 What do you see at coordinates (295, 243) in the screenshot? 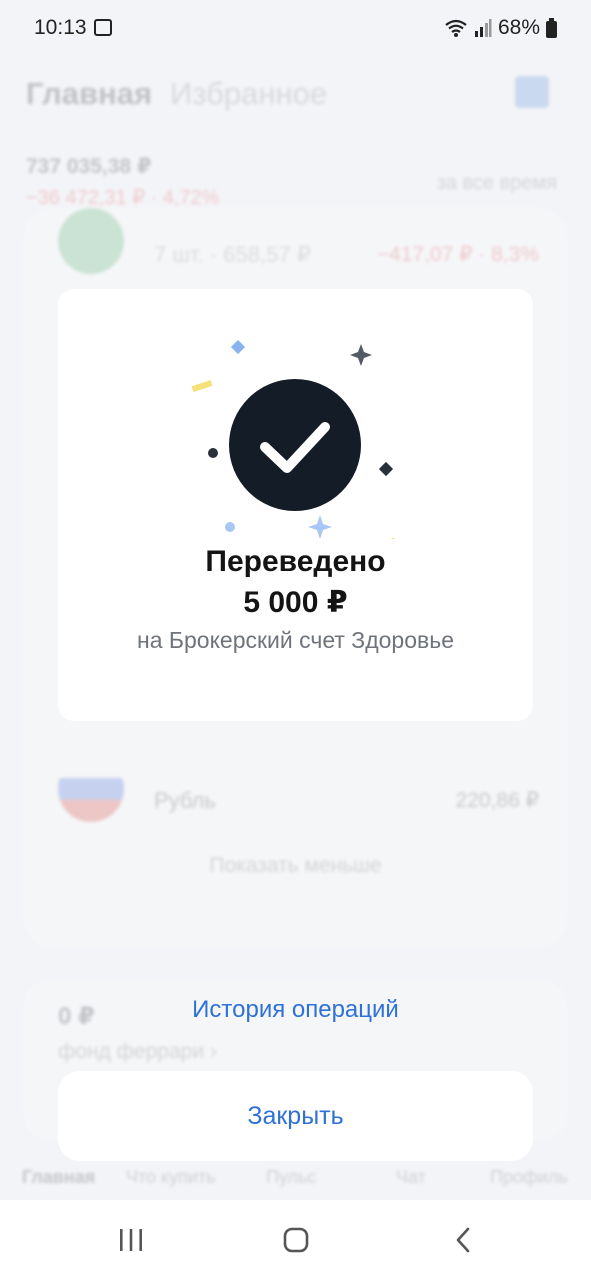
I see `holding-row: 7 шт. · 658,57 ₽ −417,07 ₽ · 8,3%` at bounding box center [295, 243].